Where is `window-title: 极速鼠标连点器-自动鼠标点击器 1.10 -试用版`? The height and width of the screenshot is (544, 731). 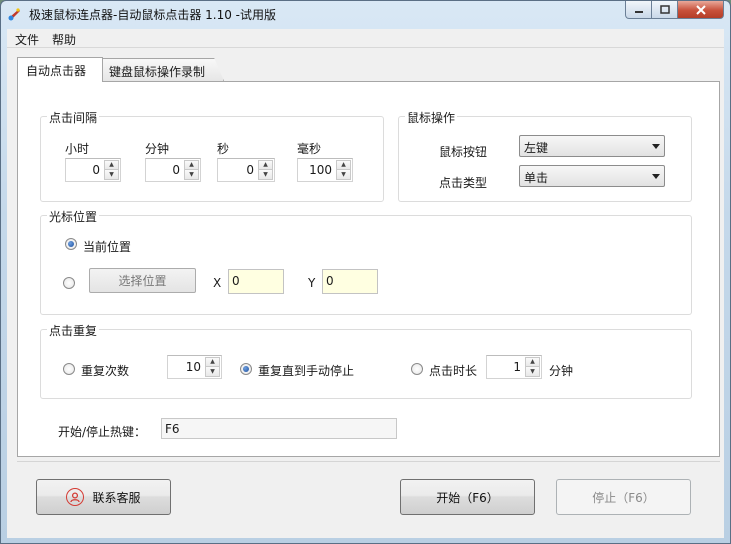 window-title: 极速鼠标连点器-自动鼠标点击器 1.10 -试用版 is located at coordinates (153, 15).